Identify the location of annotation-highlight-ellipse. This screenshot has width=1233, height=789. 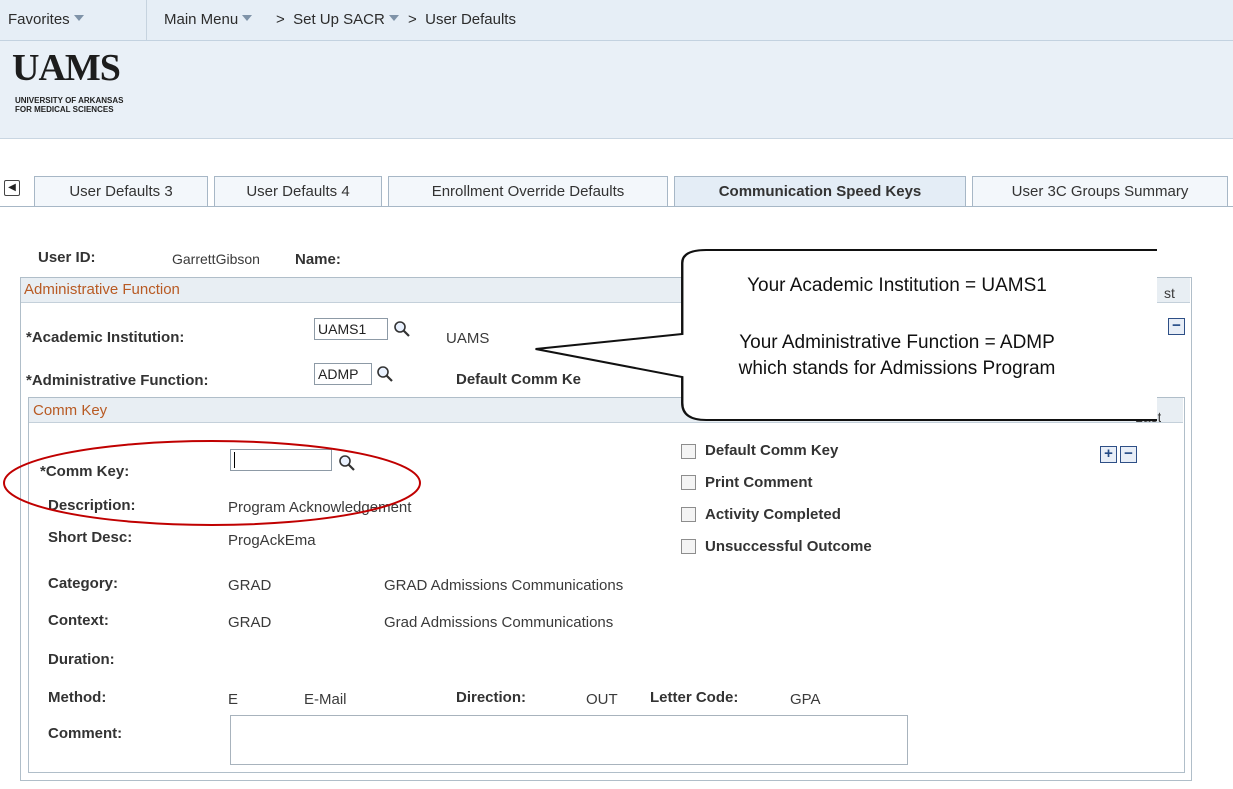
(212, 483).